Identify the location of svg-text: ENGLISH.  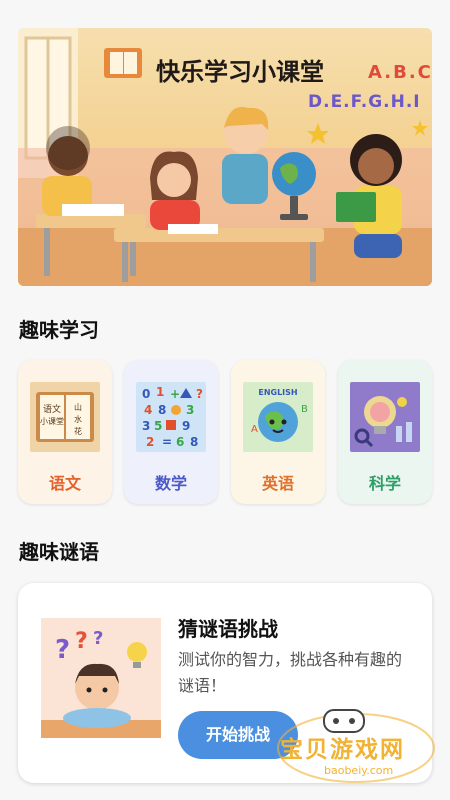
(277, 392).